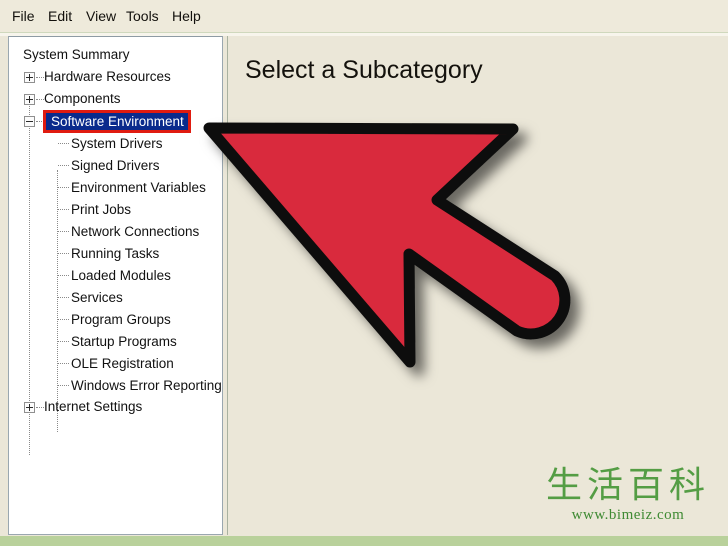  I want to click on tree-item-label: OLE Registration, so click(122, 363).